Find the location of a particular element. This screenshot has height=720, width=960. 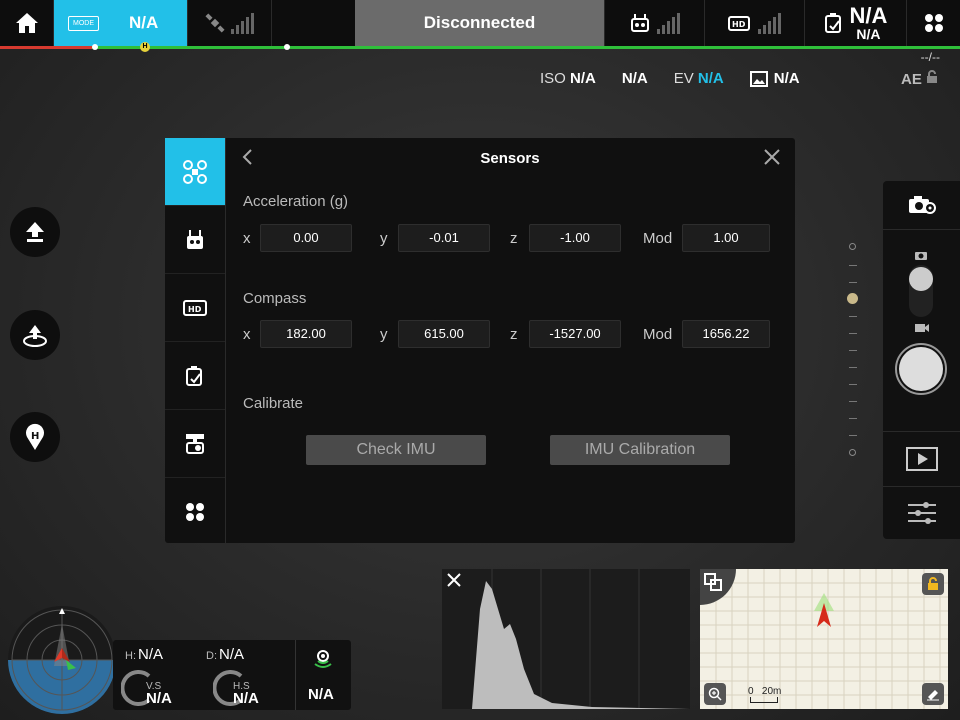

vertical-speed-value: N/A is located at coordinates (159, 698).